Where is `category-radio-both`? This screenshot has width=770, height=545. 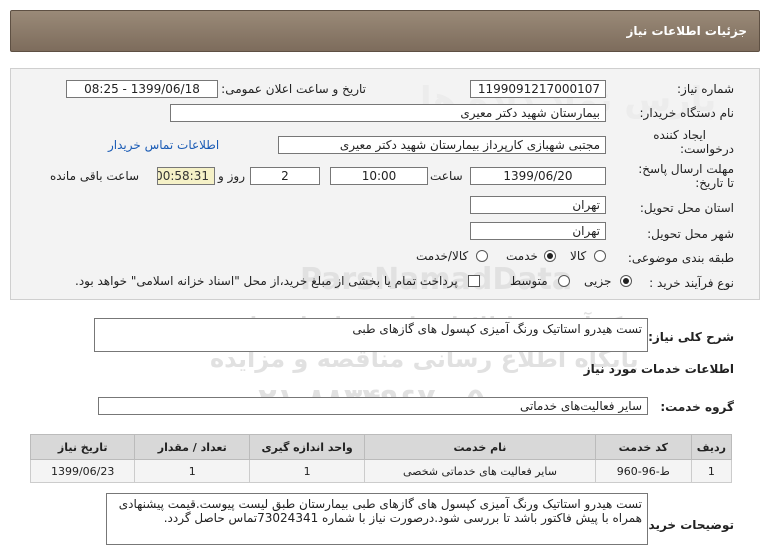
category-radio-both is located at coordinates (482, 256).